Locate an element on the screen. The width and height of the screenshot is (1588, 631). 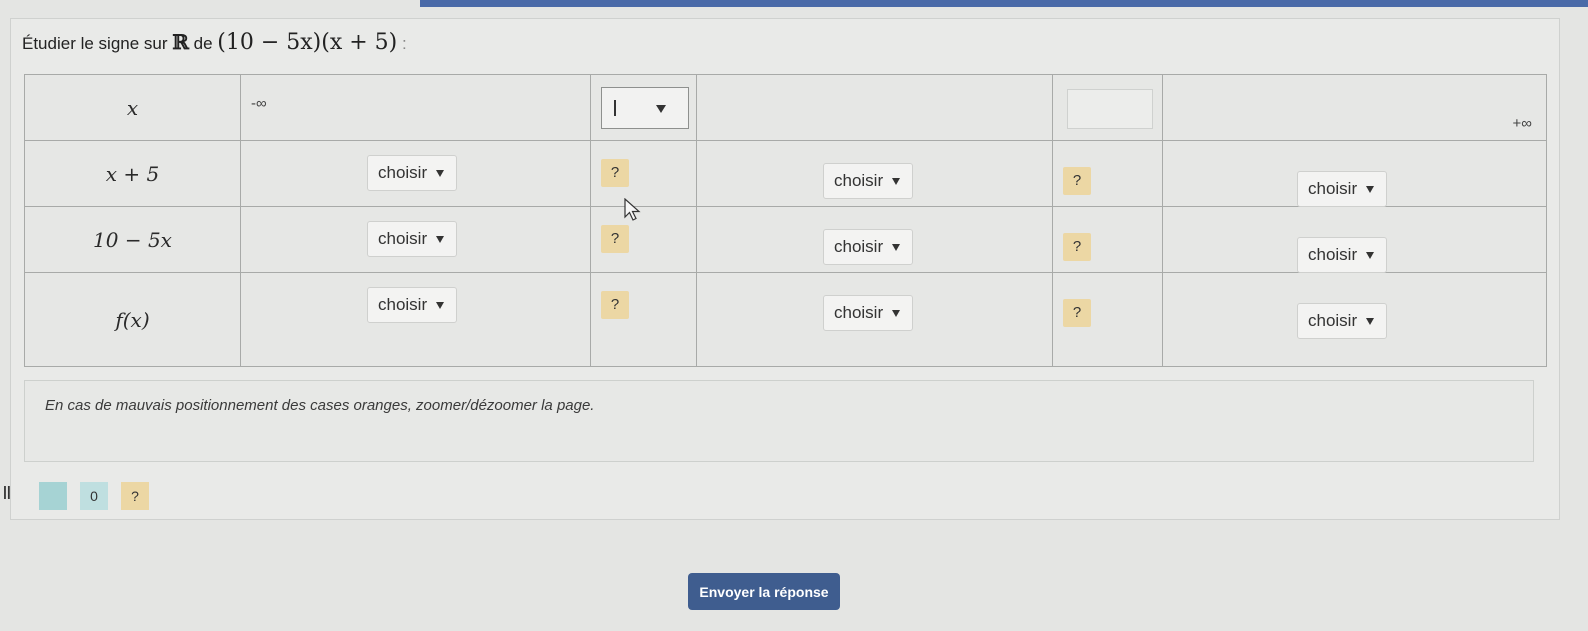
cell: -∞ is located at coordinates (415, 107).